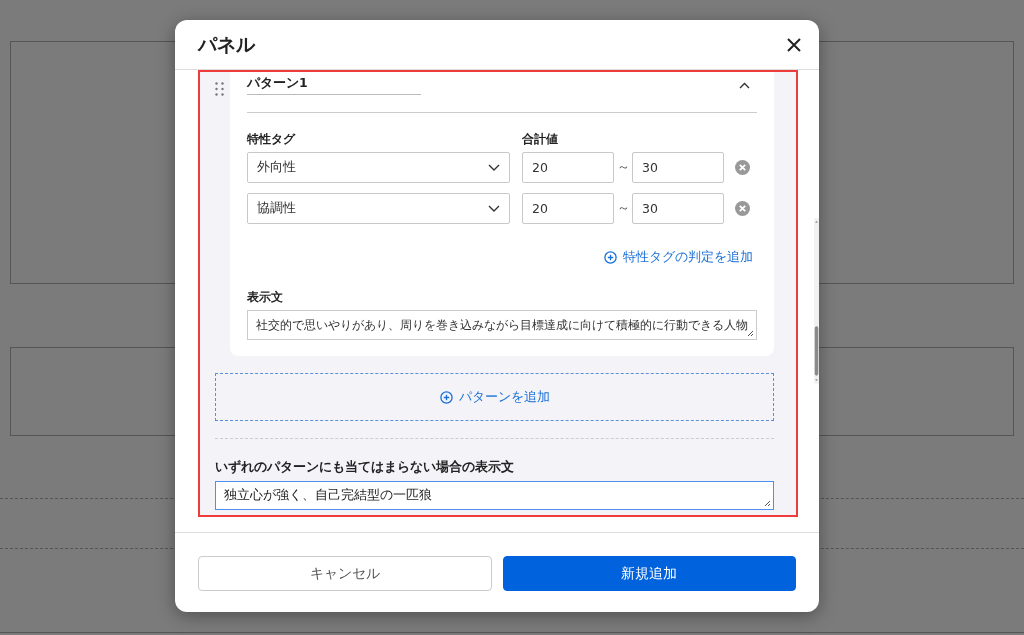 The width and height of the screenshot is (1024, 635). Describe the element at coordinates (365, 467) in the screenshot. I see `field-label: いずれのパターンにも当てはまらない場合の表示文` at that location.